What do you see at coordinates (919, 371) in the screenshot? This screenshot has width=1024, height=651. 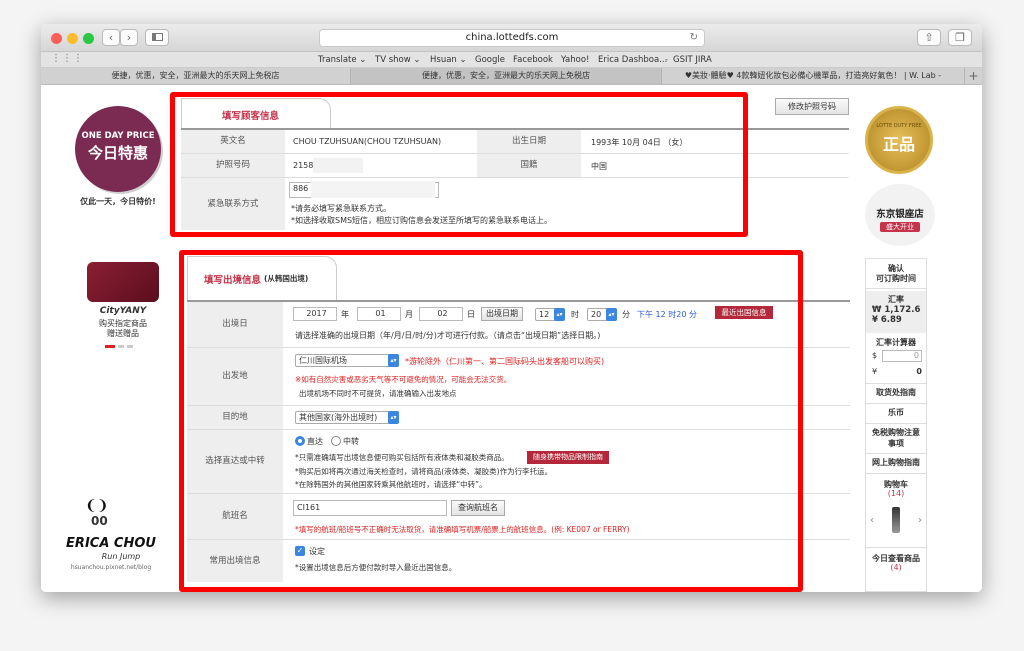 I see `calc-yen-value: 0` at bounding box center [919, 371].